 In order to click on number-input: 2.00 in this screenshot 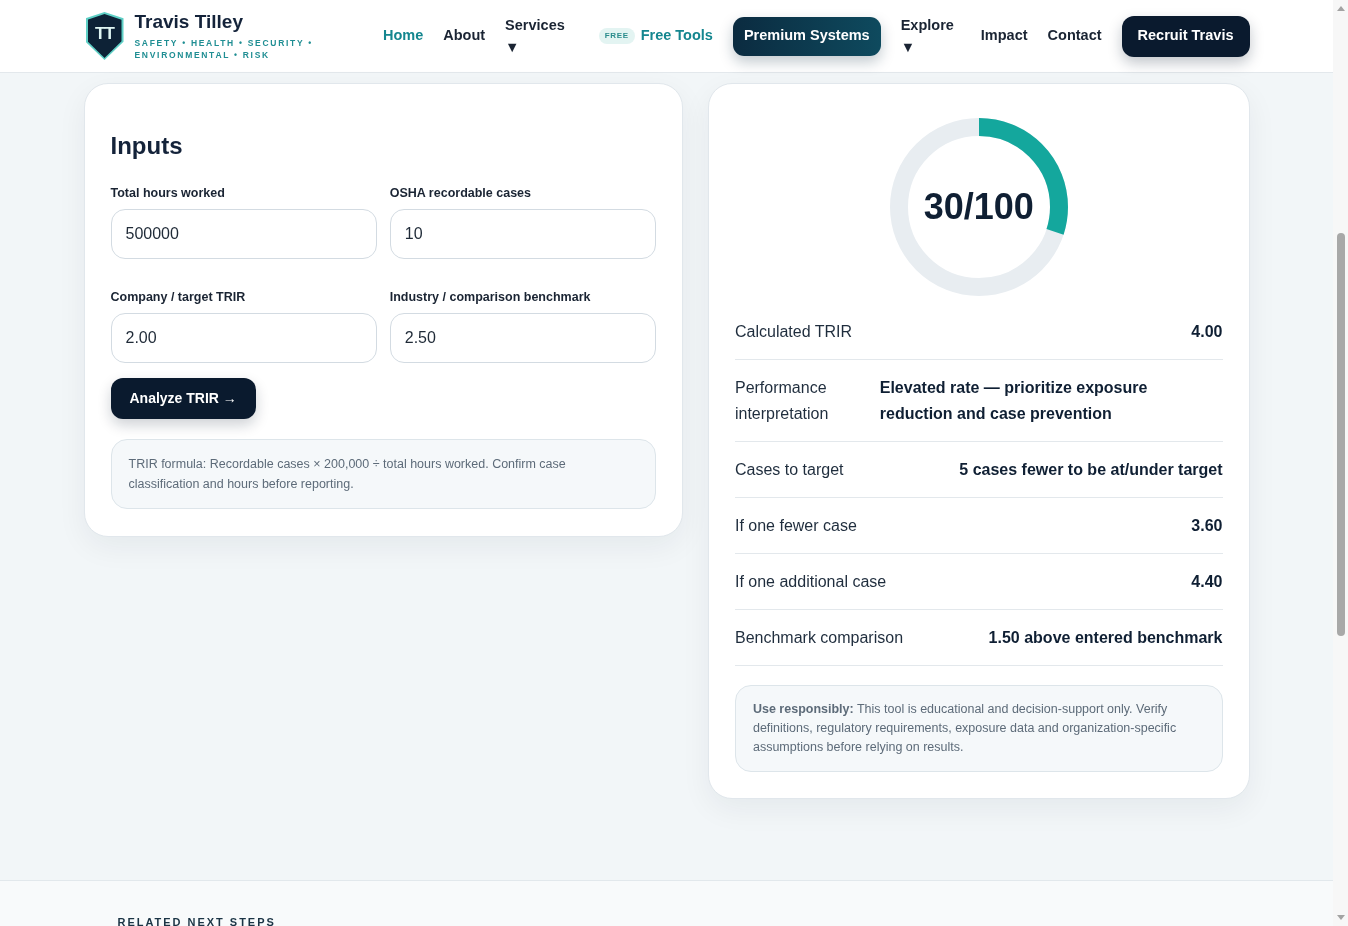, I will do `click(243, 338)`.